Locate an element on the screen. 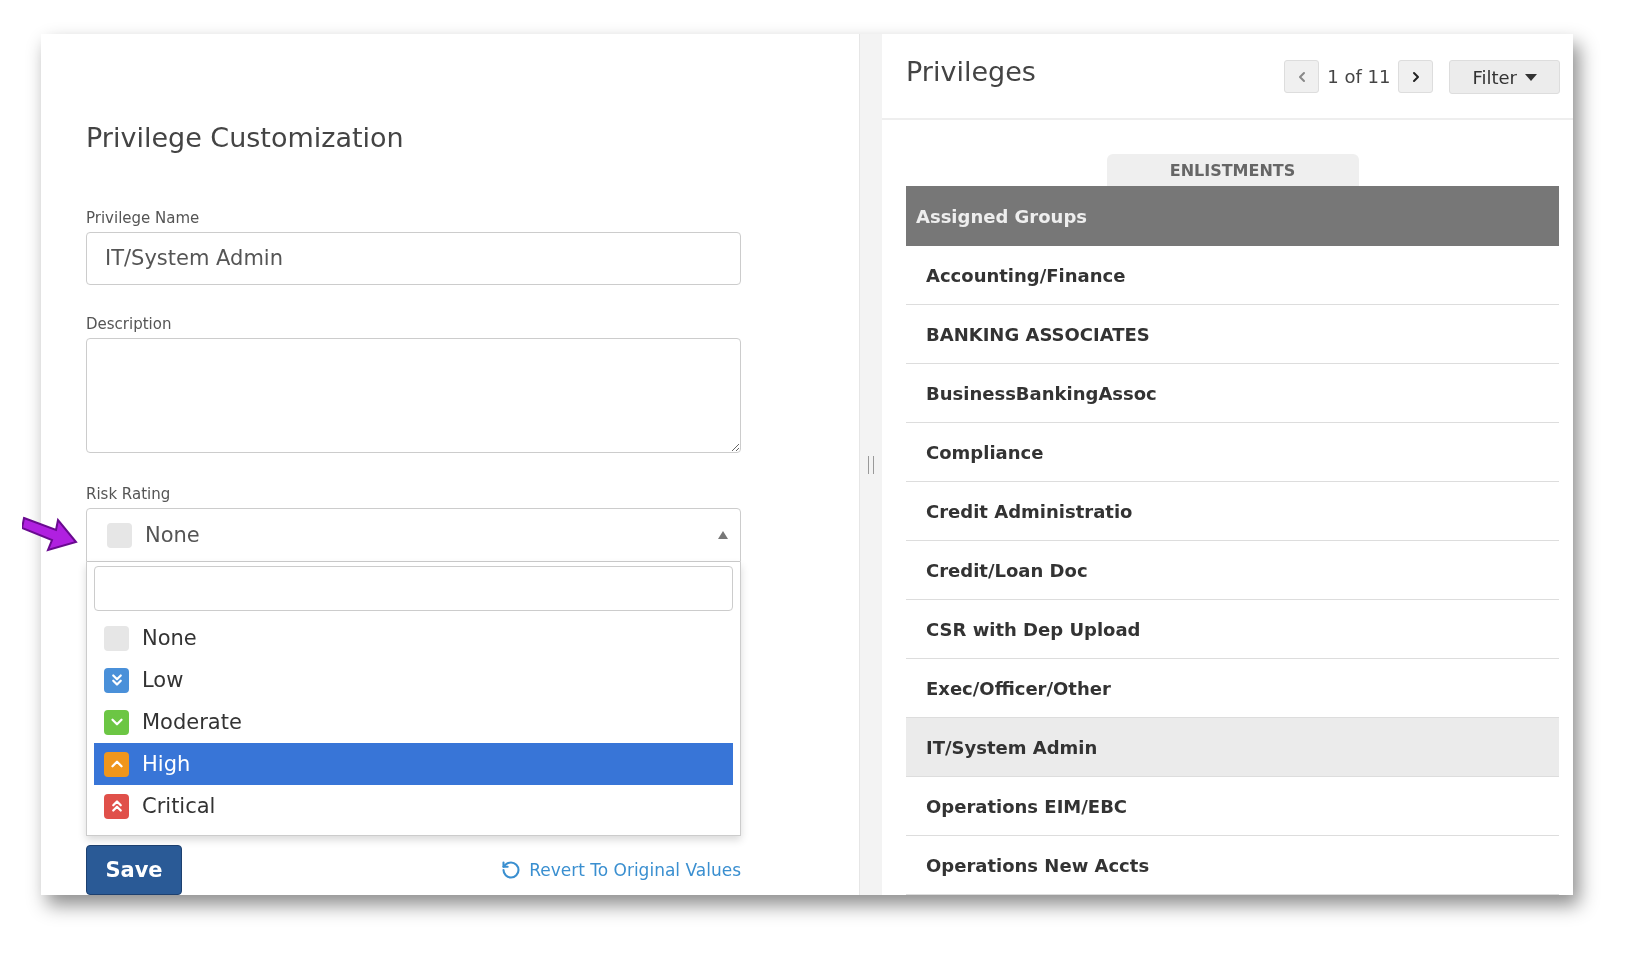  dropdown-option: Critical is located at coordinates (413, 806).